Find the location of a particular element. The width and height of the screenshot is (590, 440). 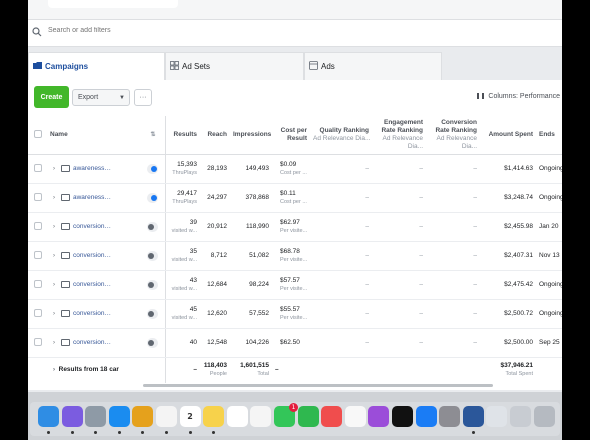

calendar-icon: 2 is located at coordinates (190, 416).